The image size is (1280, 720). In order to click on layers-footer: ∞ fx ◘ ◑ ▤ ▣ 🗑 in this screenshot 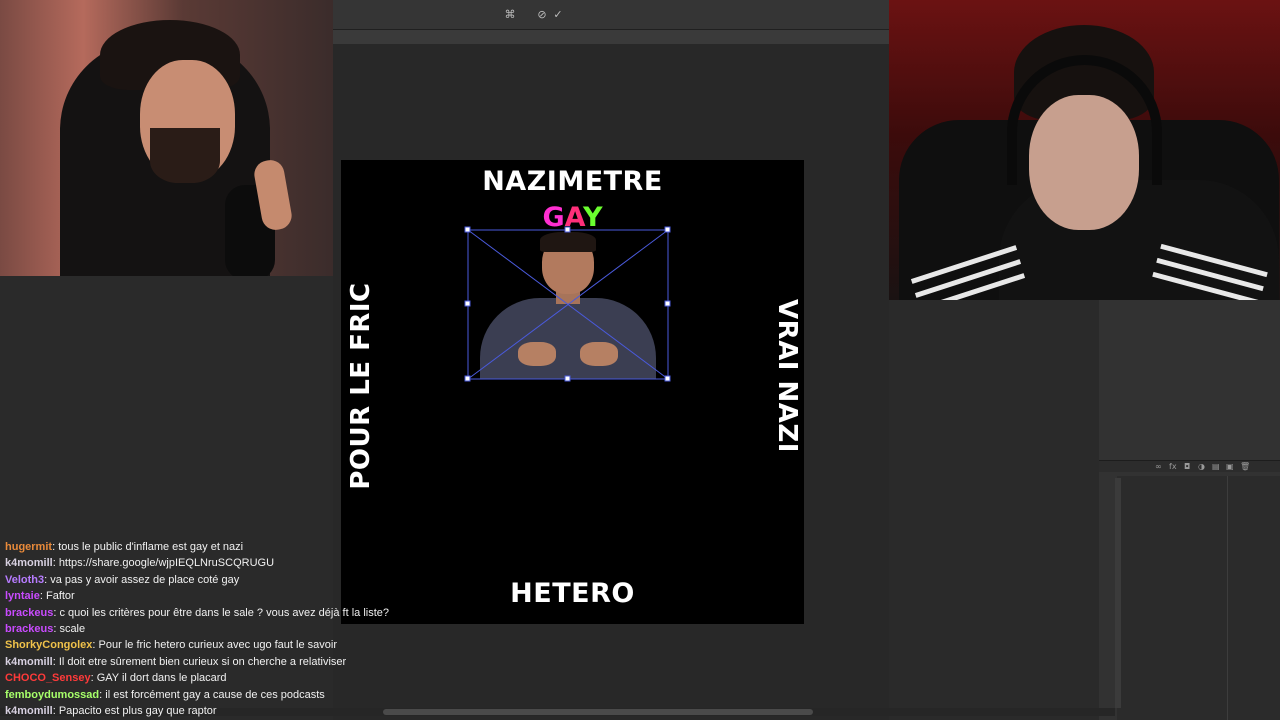, I will do `click(1189, 466)`.